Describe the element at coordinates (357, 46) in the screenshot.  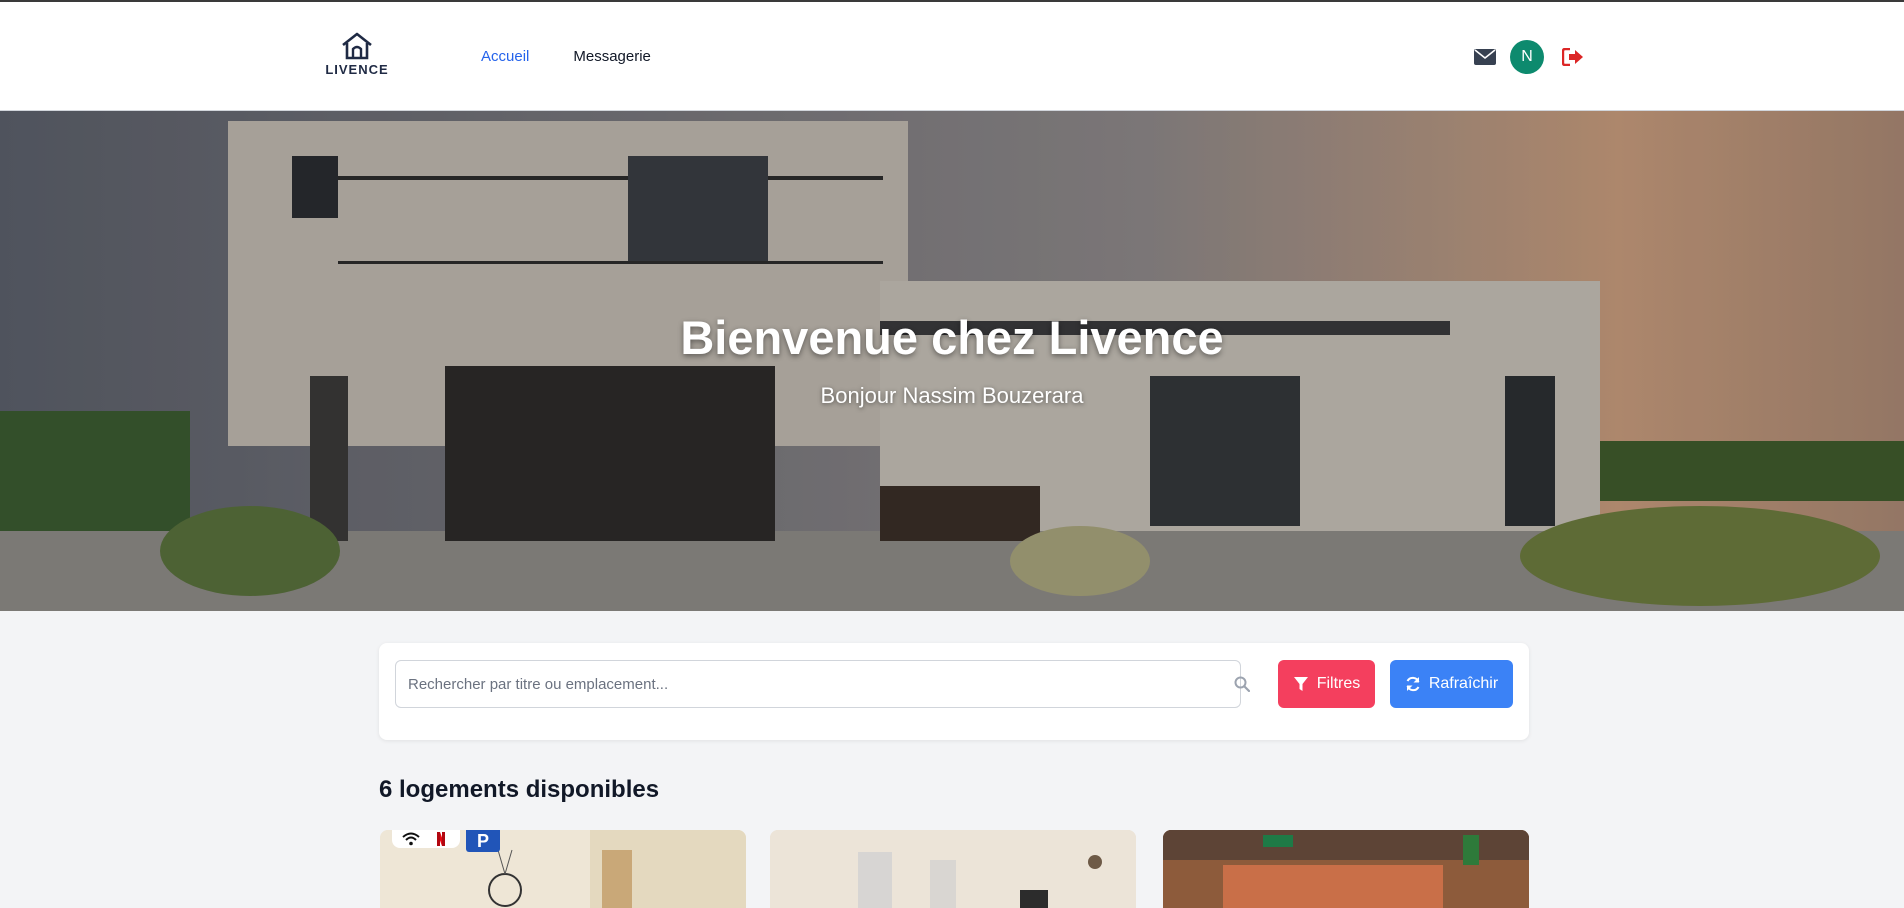
I see `home-logo-icon` at that location.